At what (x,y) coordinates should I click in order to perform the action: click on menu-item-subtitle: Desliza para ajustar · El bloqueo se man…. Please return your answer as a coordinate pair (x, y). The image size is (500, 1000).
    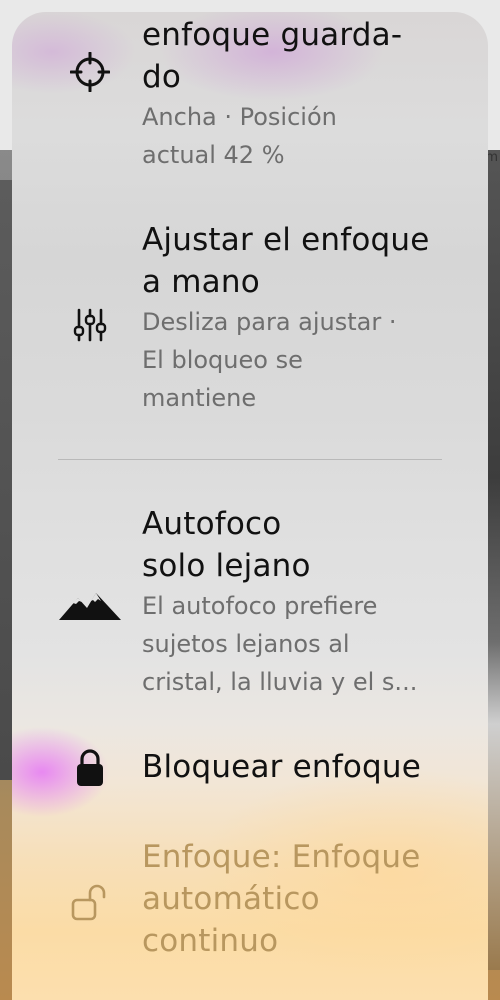
    Looking at the image, I should click on (269, 360).